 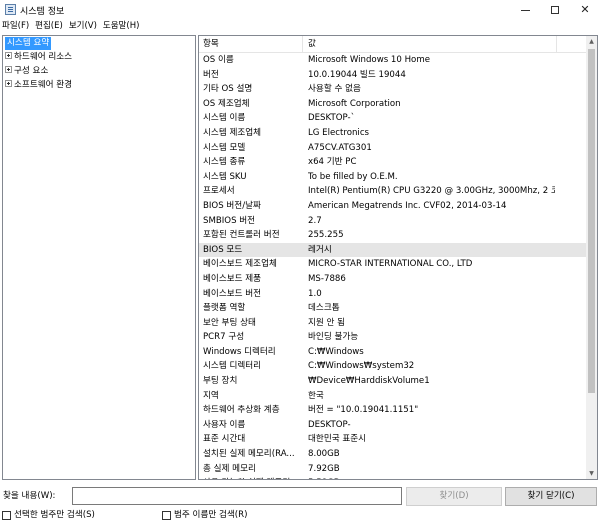 I want to click on menu-edit: 편집(E), so click(x=49, y=27).